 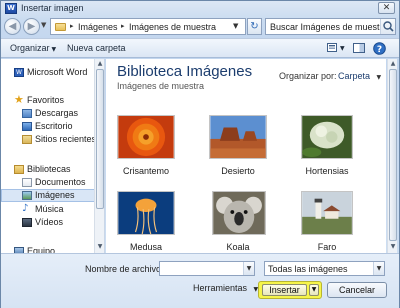 I want to click on help-icon: ?, so click(x=379, y=48).